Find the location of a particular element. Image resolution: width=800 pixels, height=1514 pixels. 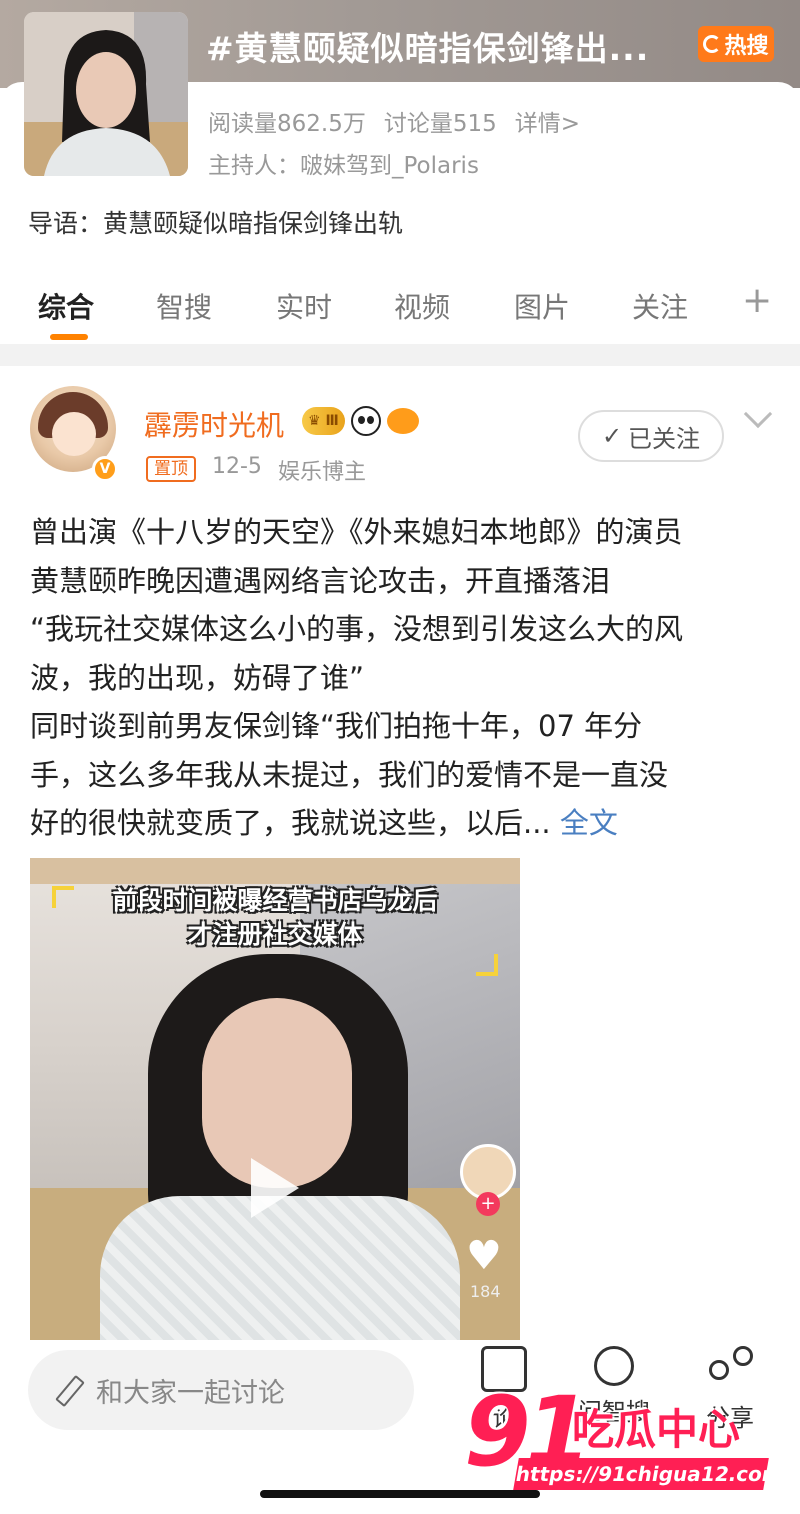

discuss-placeholder: 和大家一起讨论 is located at coordinates (190, 1393).